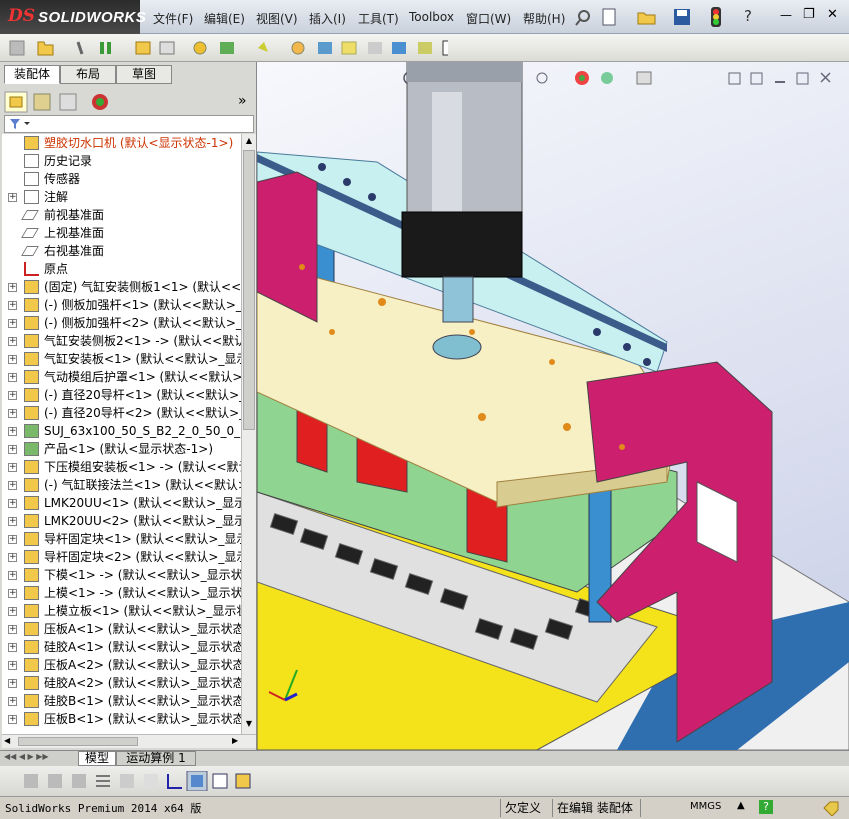 Image resolution: width=849 pixels, height=819 pixels. What do you see at coordinates (122, 305) in the screenshot?
I see `tree-item: + (-) 侧板加强杆<1> (默认<<默认>_显` at bounding box center [122, 305].